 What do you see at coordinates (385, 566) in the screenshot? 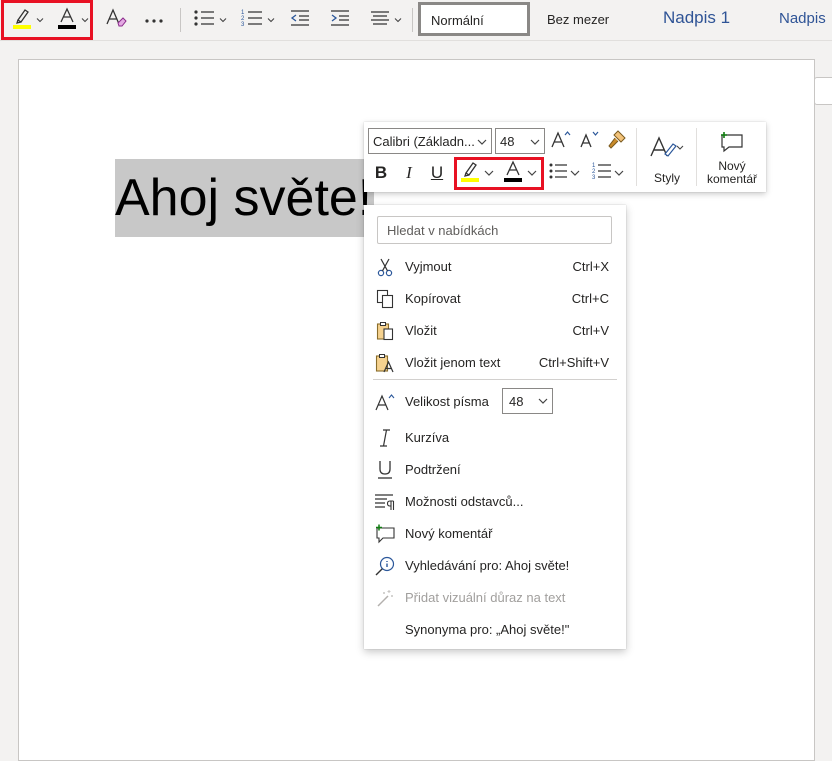
I see `smart-lookup-icon` at bounding box center [385, 566].